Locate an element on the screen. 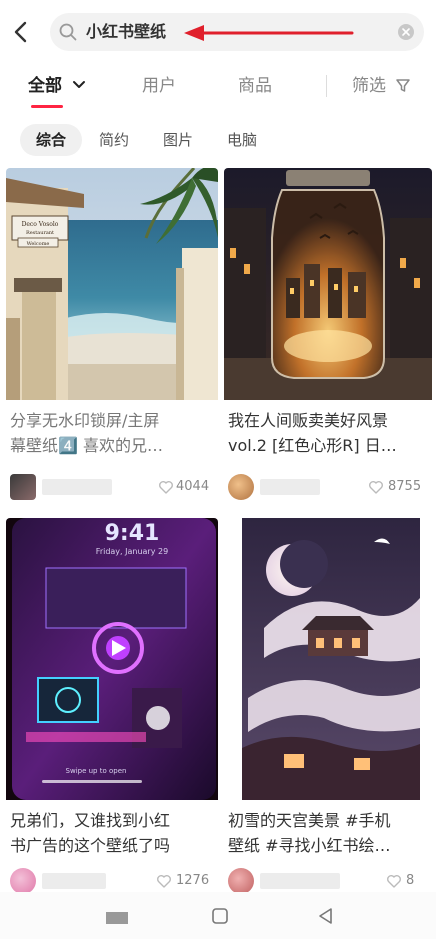 The height and width of the screenshot is (939, 436). like-count: 1276 is located at coordinates (193, 880).